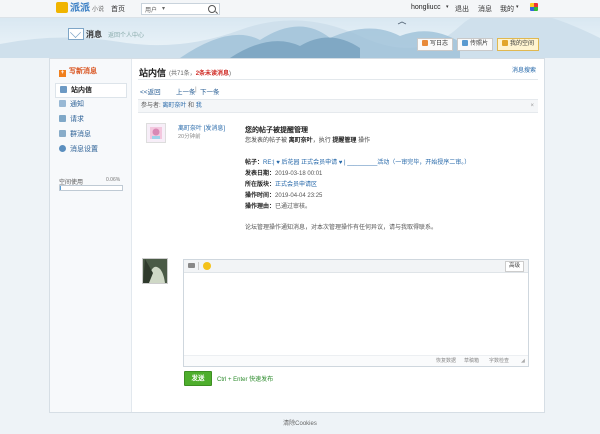 The width and height of the screenshot is (600, 434). I want to click on count-prefix: (共71条，, so click(182, 74).